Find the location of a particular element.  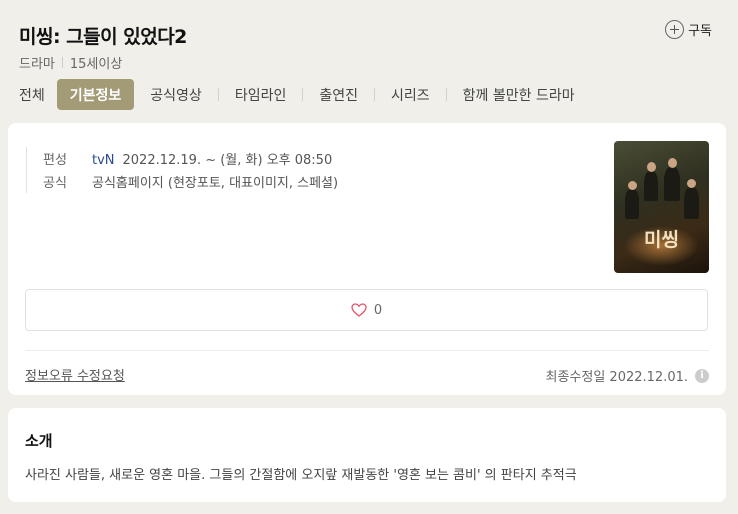

schedule-text: 2022.12.19. ~ (월, 화) 오후 08:50 is located at coordinates (227, 160).